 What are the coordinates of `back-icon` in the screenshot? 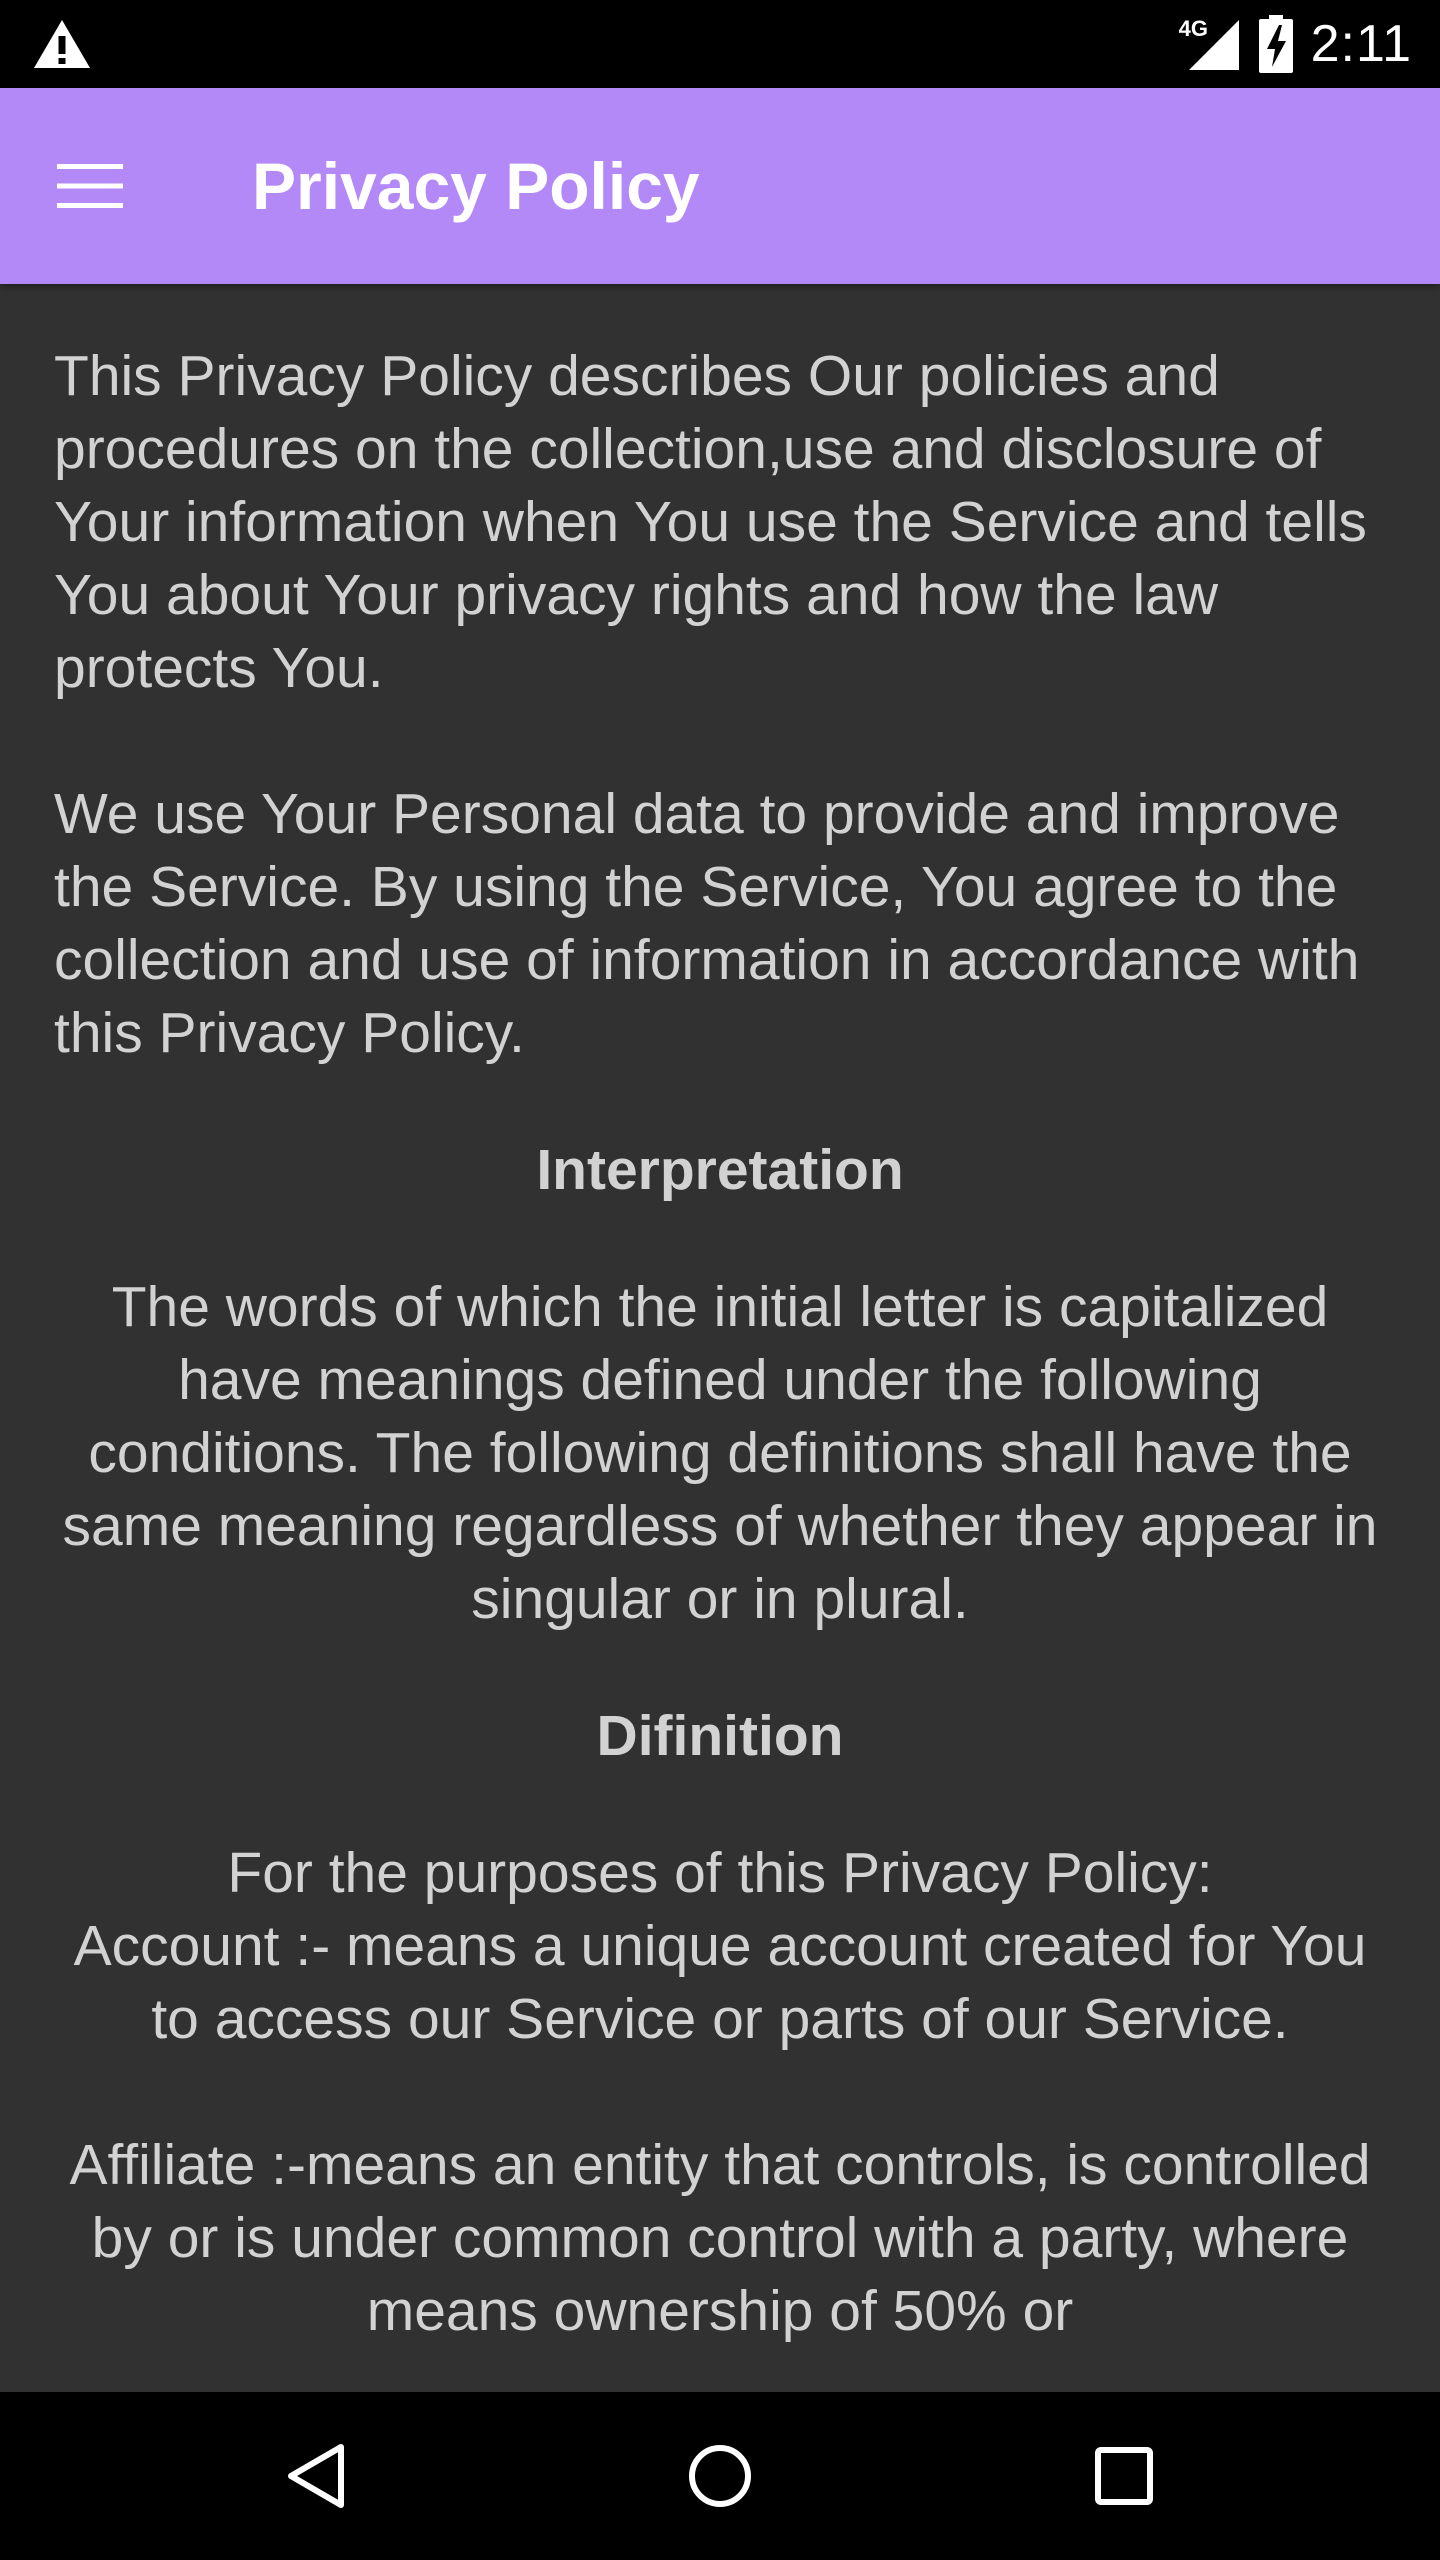 It's located at (316, 2476).